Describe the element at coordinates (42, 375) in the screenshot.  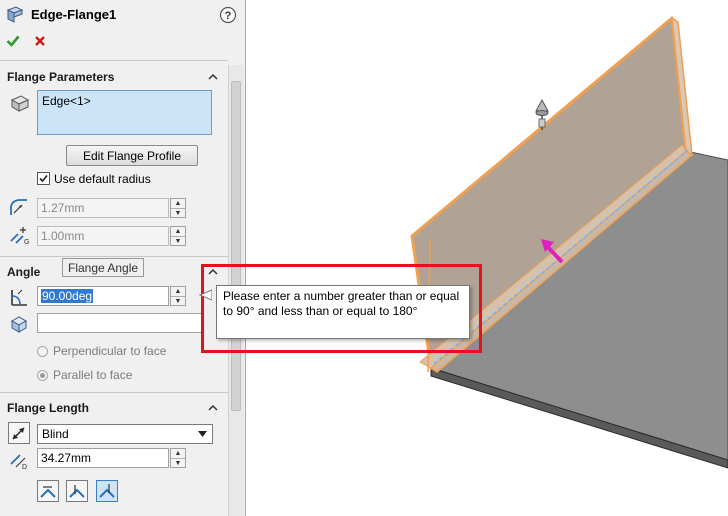
I see `parallel-to-face-radio` at that location.